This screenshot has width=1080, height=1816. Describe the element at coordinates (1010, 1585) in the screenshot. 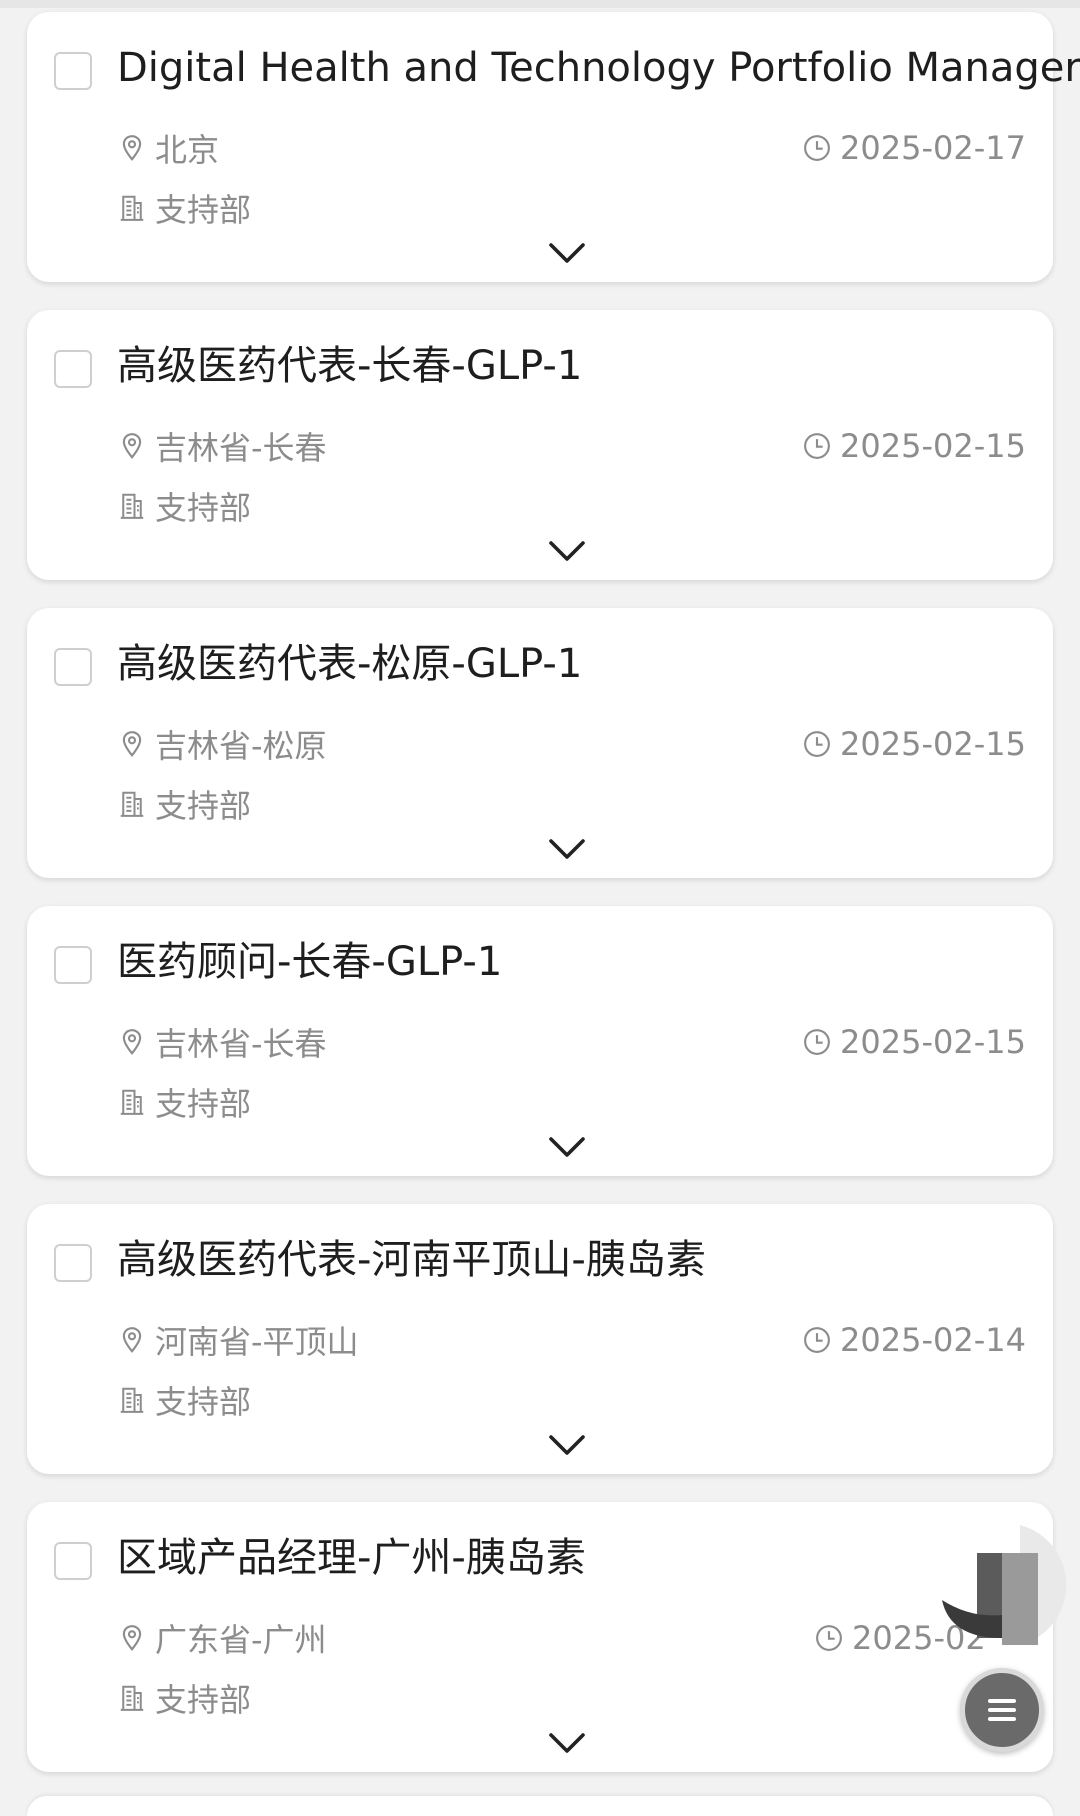

I see `floating-overlay-icon` at that location.